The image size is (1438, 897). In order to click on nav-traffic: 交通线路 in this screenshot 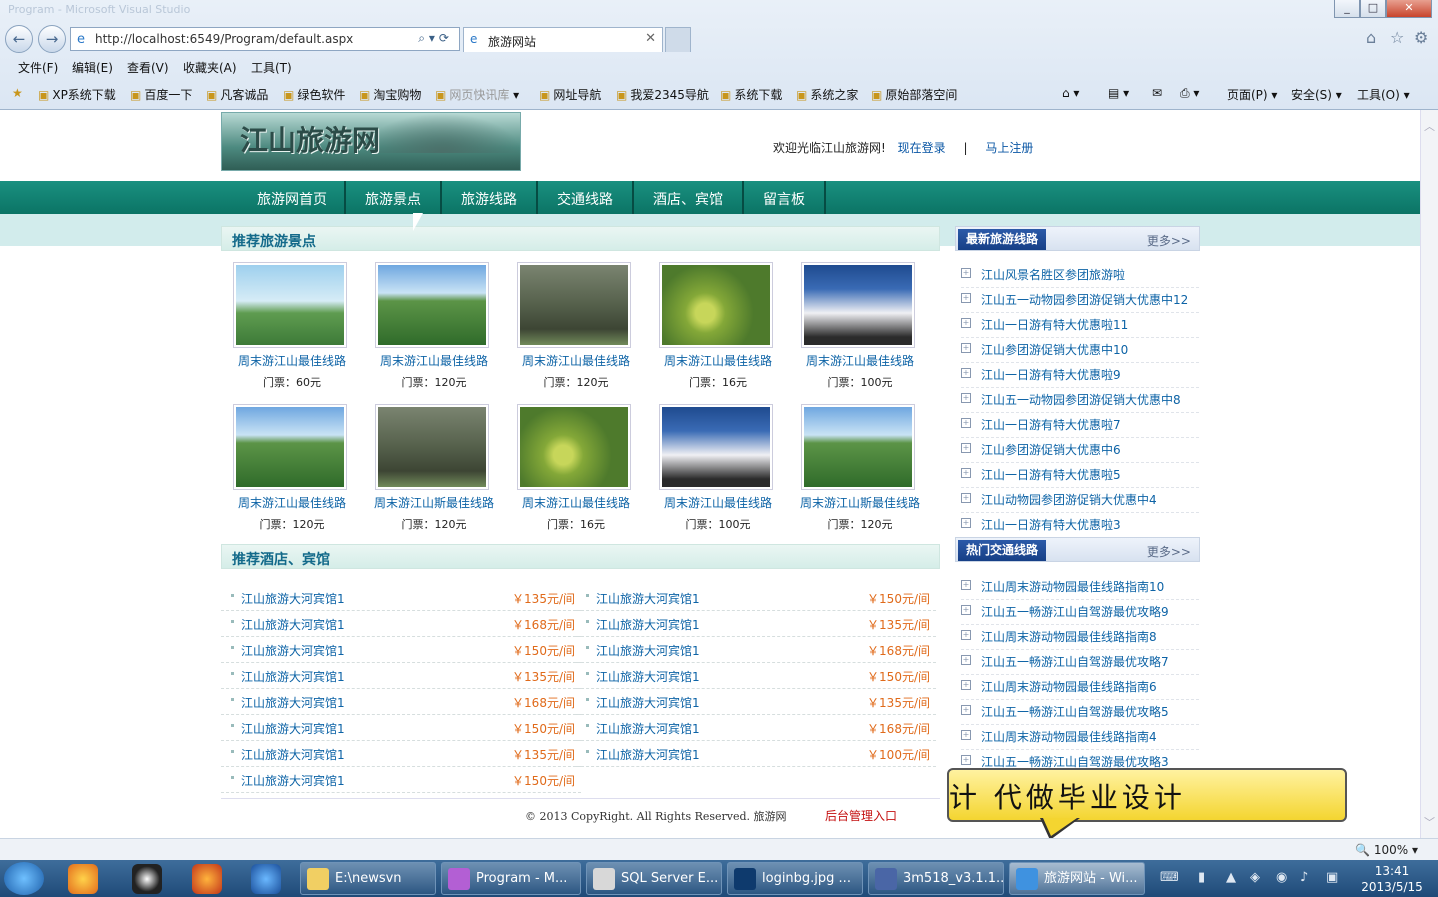, I will do `click(586, 197)`.